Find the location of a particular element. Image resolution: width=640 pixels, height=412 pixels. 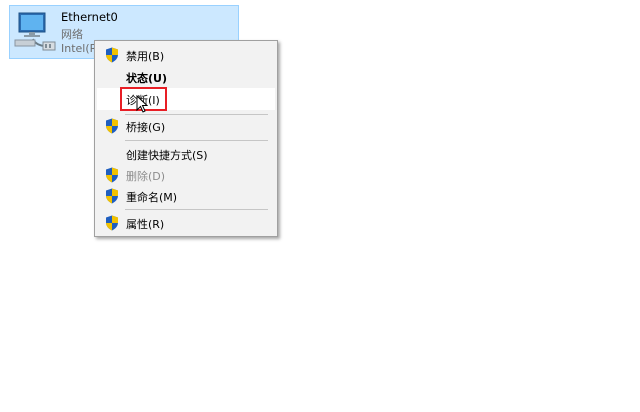

mouse-cursor-icon is located at coordinates (142, 104).